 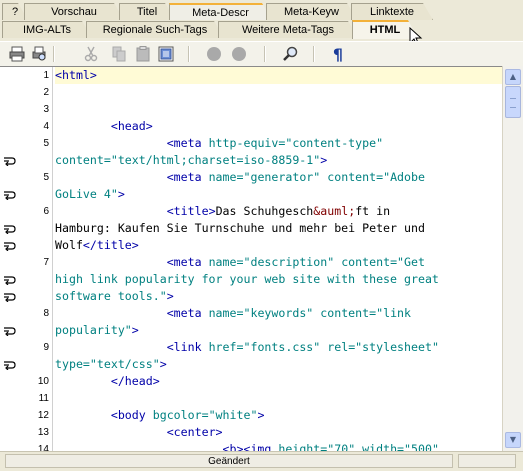 I want to click on scroll-up-button: ▲, so click(x=513, y=77).